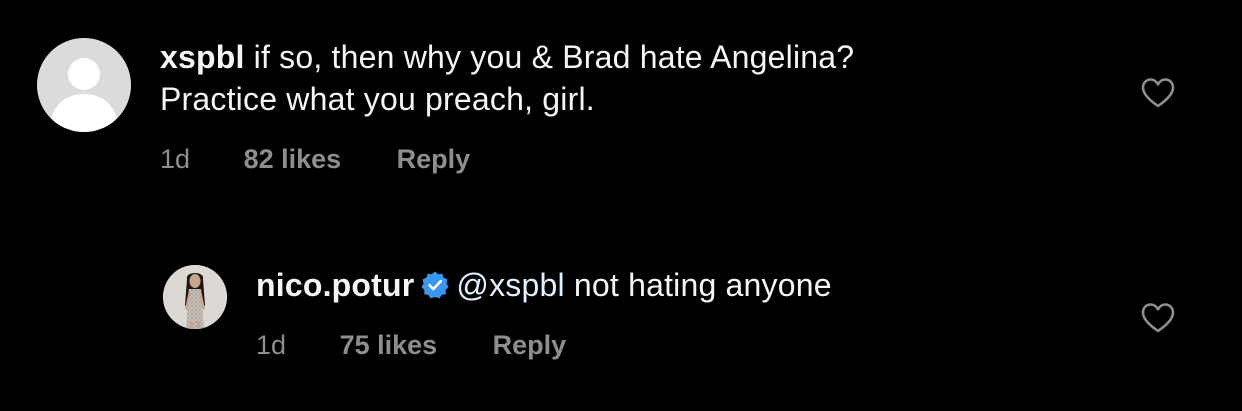 This screenshot has width=1242, height=411. What do you see at coordinates (202, 57) in the screenshot?
I see `comment-username: xspbl` at bounding box center [202, 57].